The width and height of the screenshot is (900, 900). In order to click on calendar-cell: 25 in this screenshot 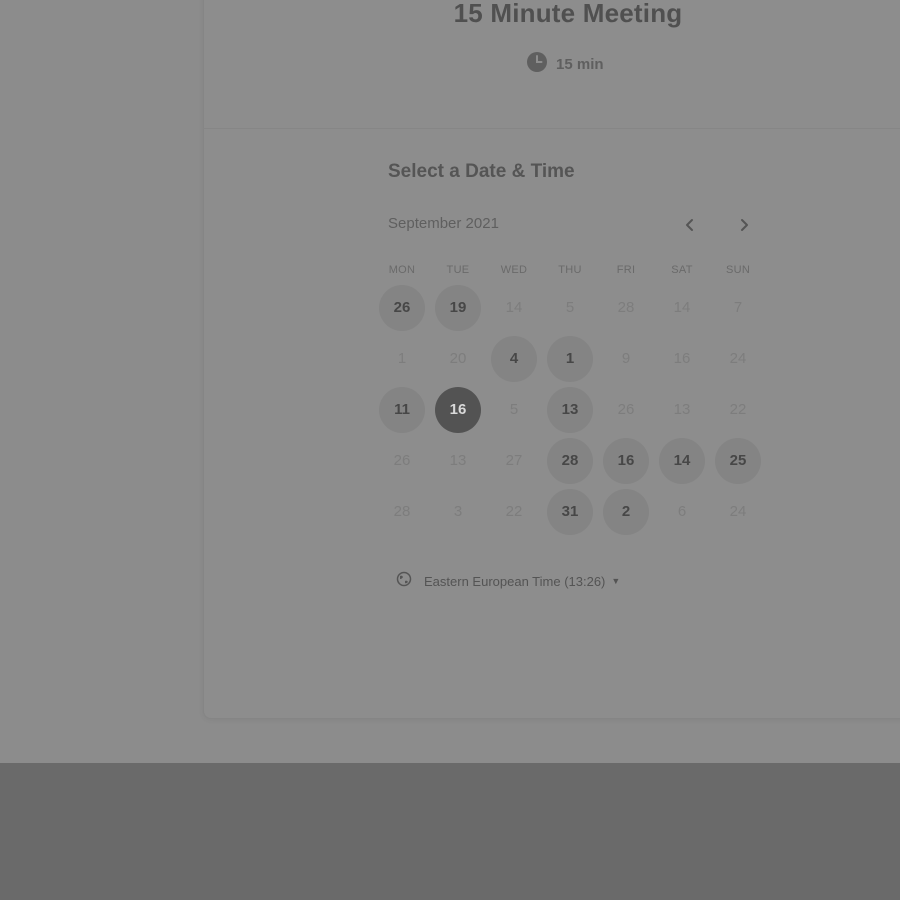, I will do `click(738, 460)`.